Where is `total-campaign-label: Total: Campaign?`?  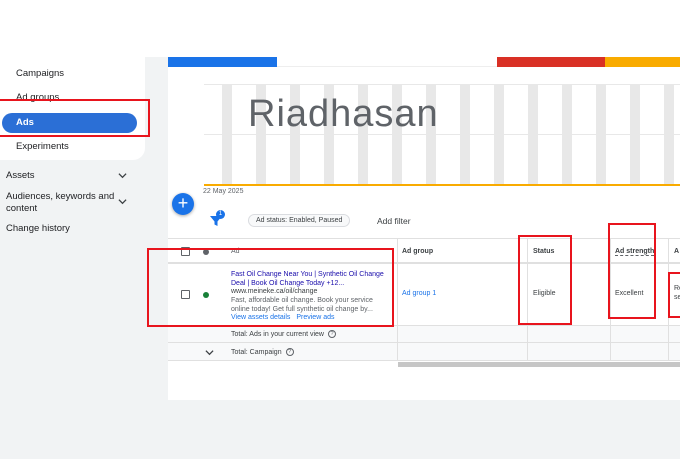
total-campaign-label: Total: Campaign? is located at coordinates (262, 352).